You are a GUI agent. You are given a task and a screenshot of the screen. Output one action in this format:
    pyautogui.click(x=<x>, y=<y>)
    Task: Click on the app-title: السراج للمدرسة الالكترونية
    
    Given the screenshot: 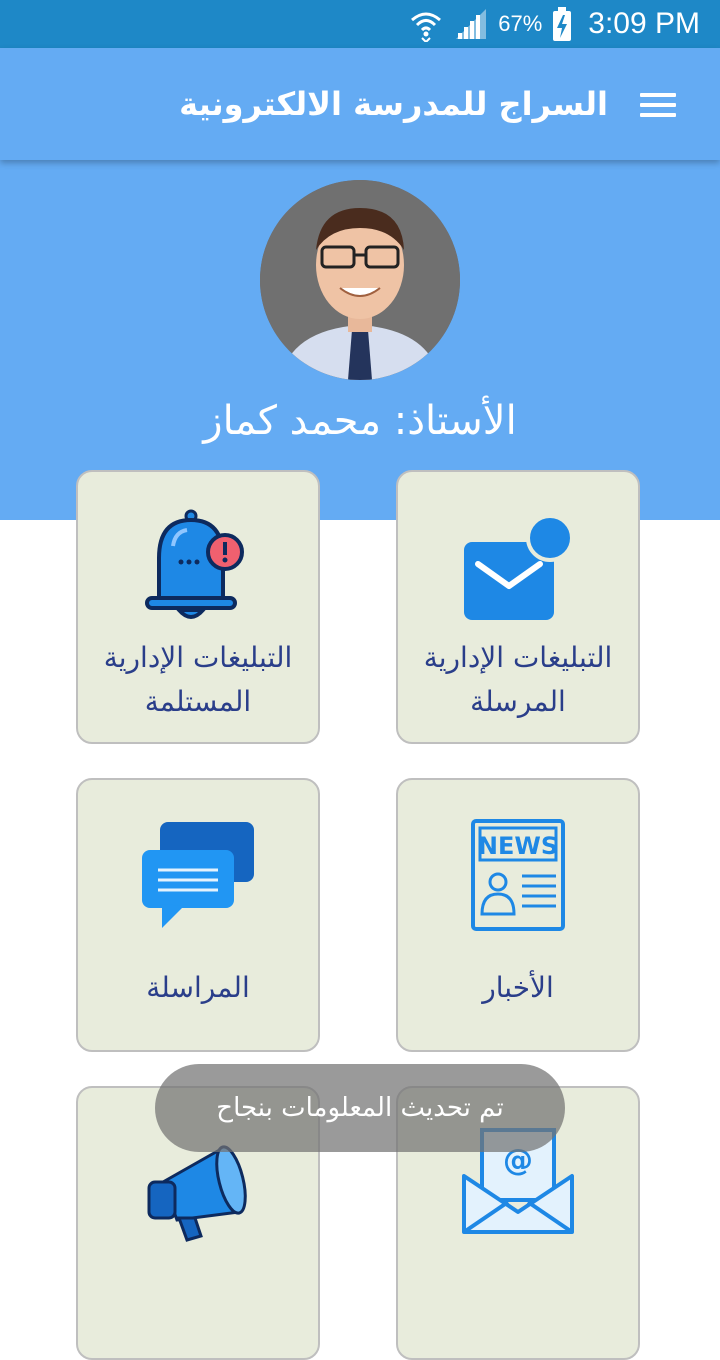 What is the action you would take?
    pyautogui.click(x=393, y=104)
    